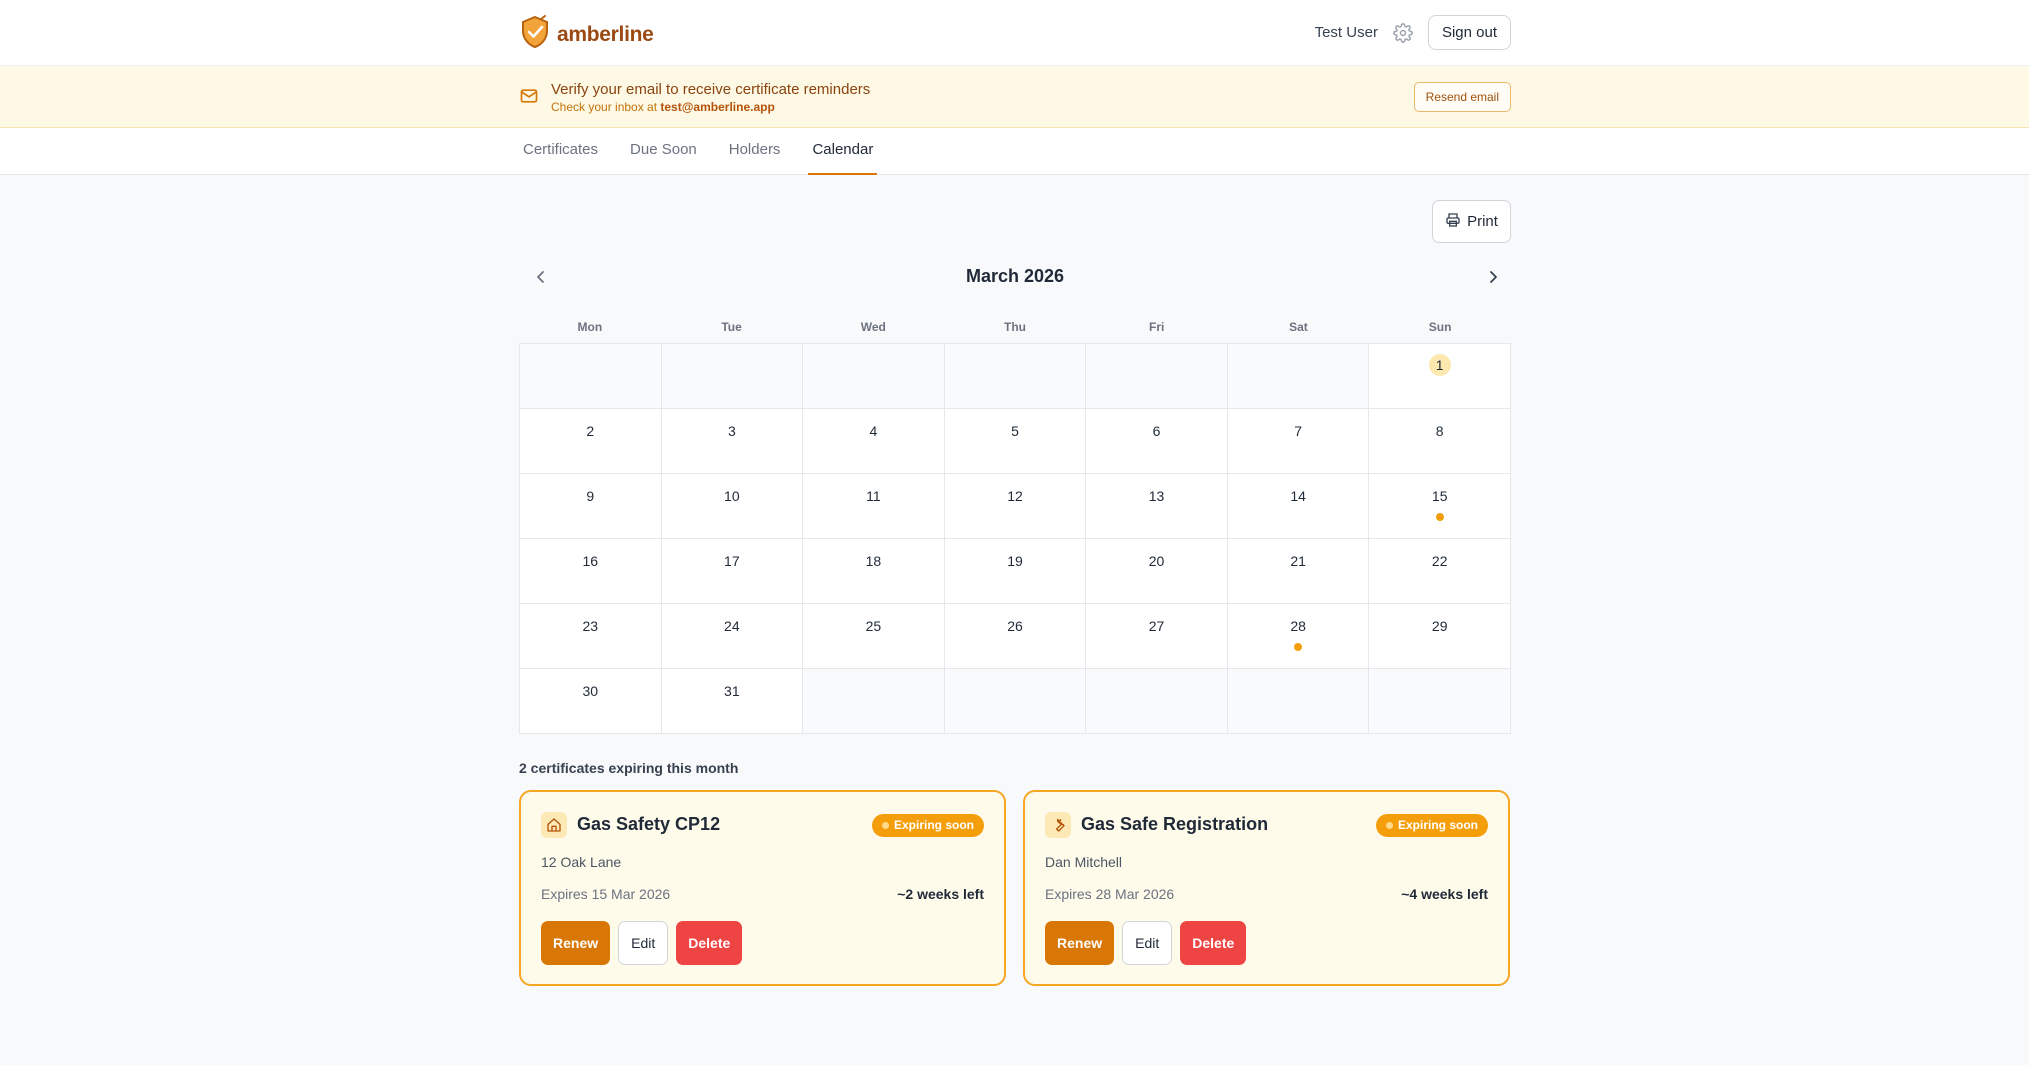 This screenshot has width=2029, height=1065. What do you see at coordinates (1482, 221) in the screenshot?
I see `print-label: Print` at bounding box center [1482, 221].